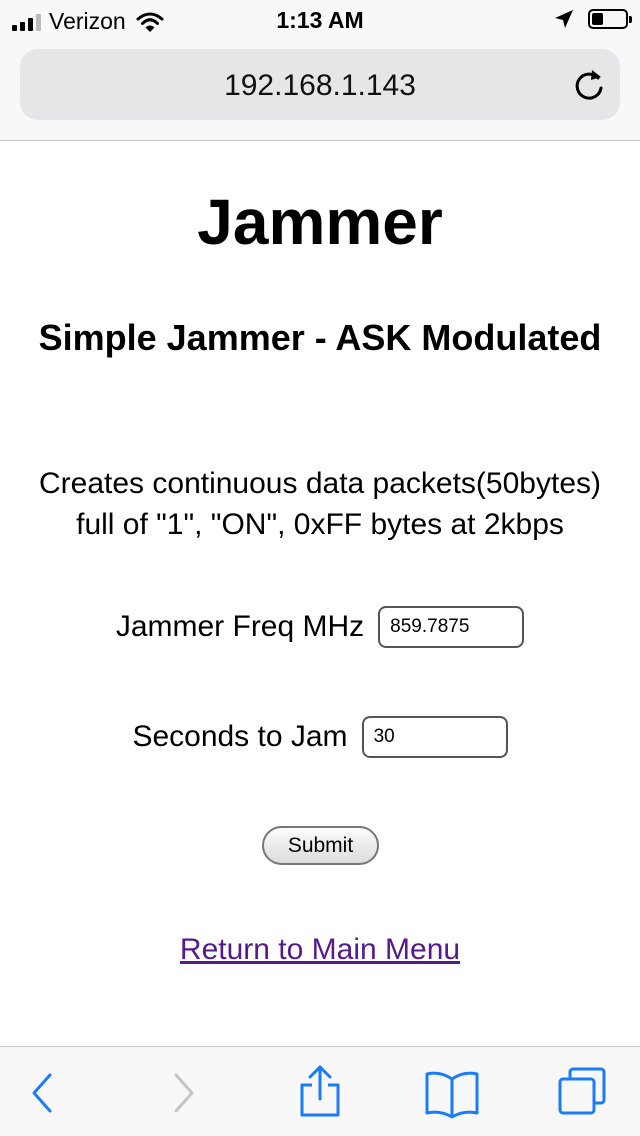 The width and height of the screenshot is (640, 1136). Describe the element at coordinates (583, 1092) in the screenshot. I see `tabs-icon` at that location.